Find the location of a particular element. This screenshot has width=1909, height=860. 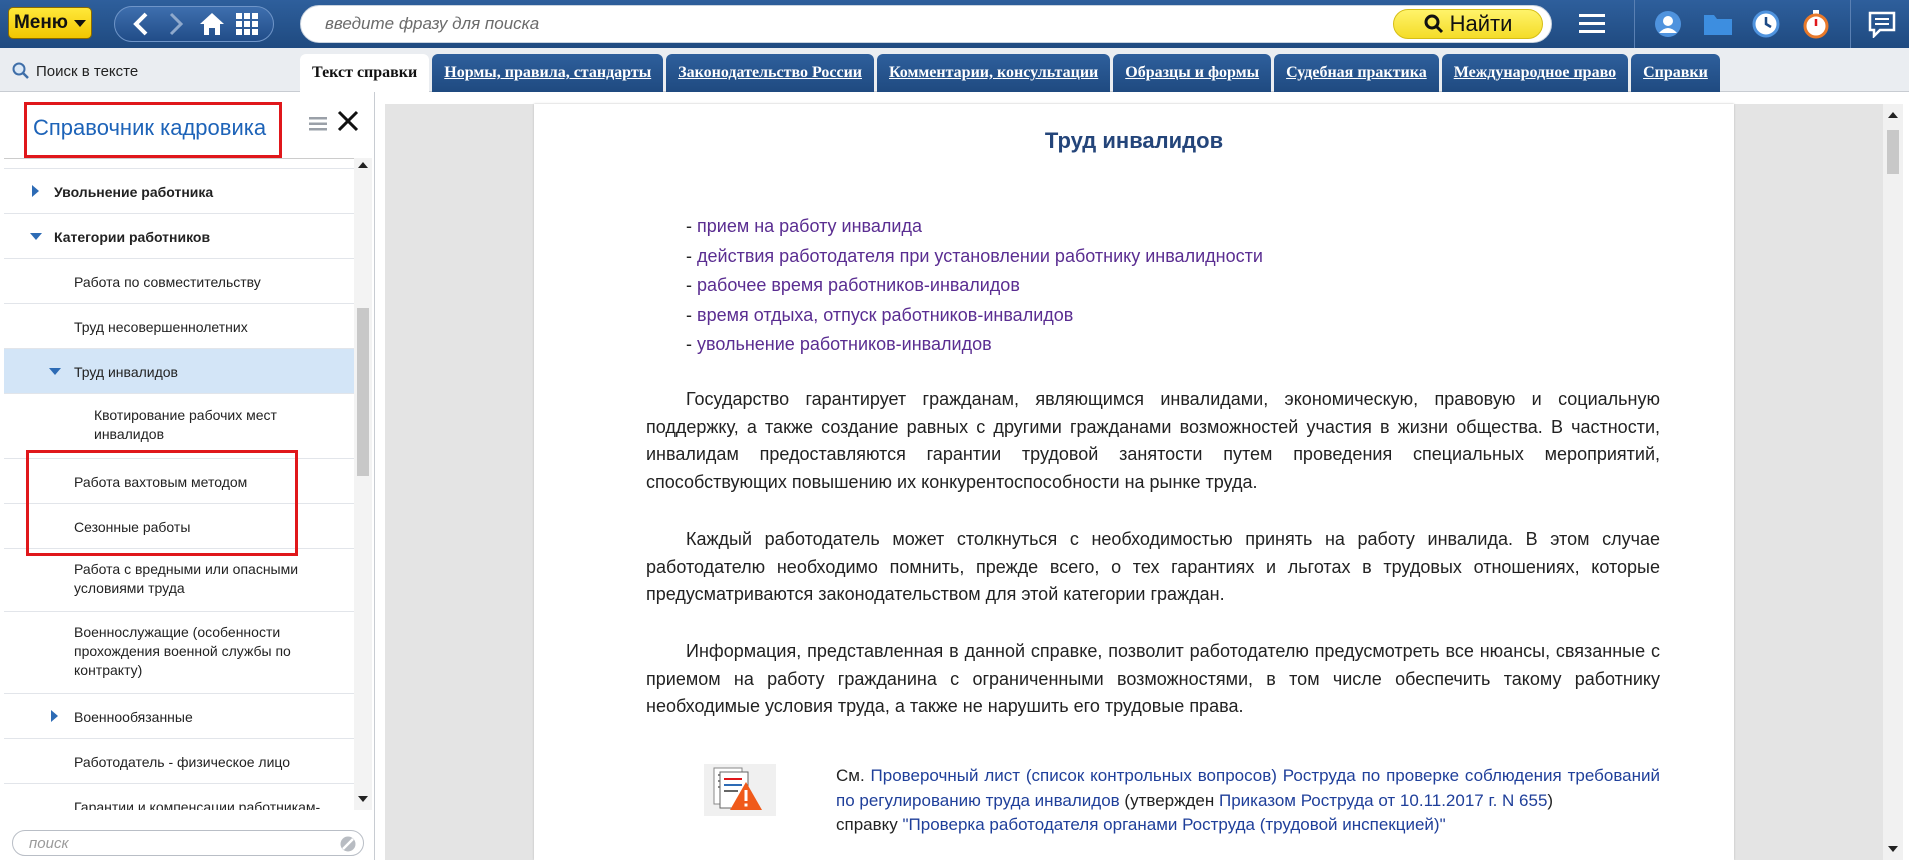

tab-text: Текст справки is located at coordinates (365, 73).